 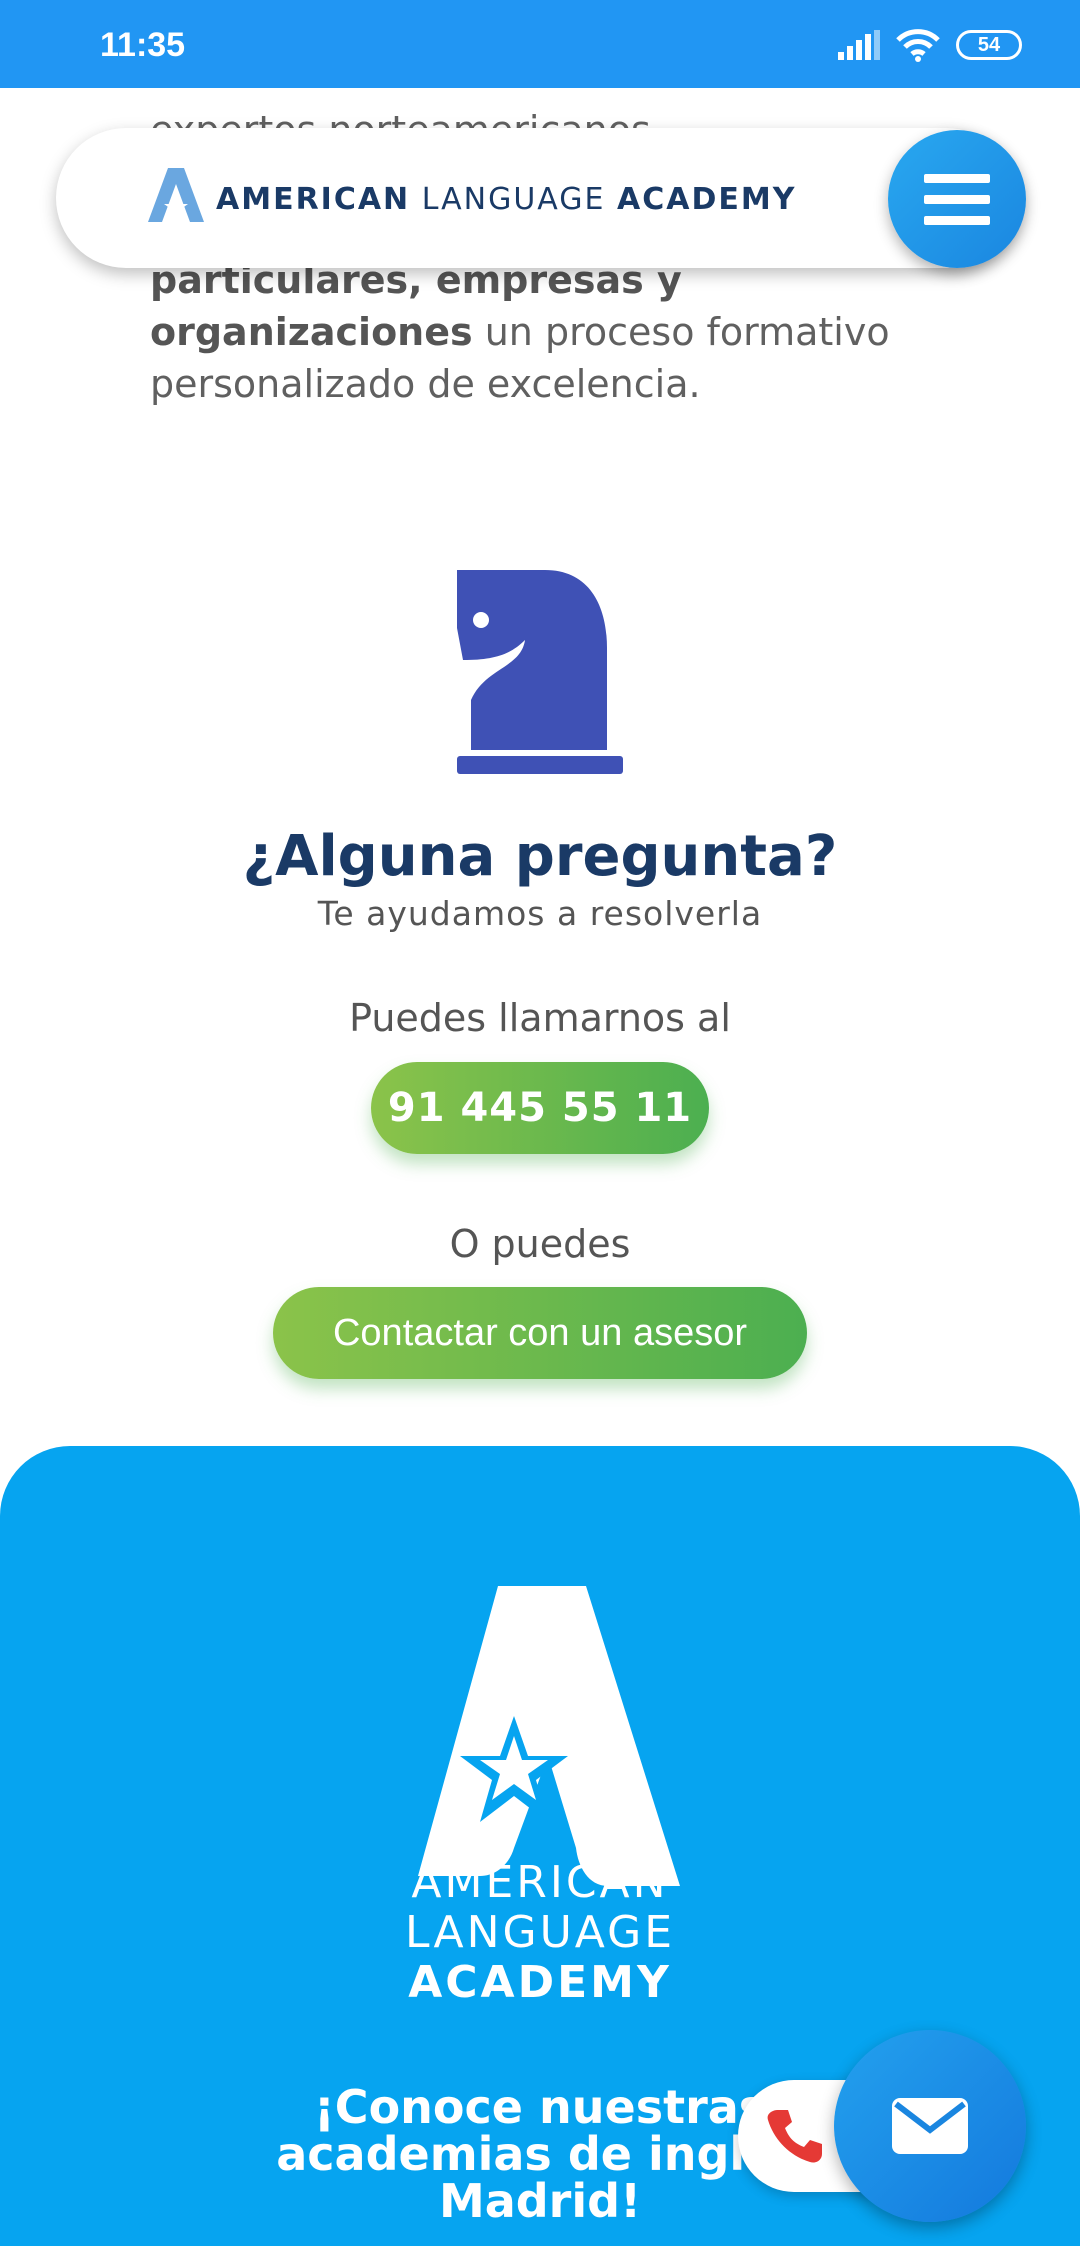 I want to click on academy-logo-icon, so click(x=549, y=1736).